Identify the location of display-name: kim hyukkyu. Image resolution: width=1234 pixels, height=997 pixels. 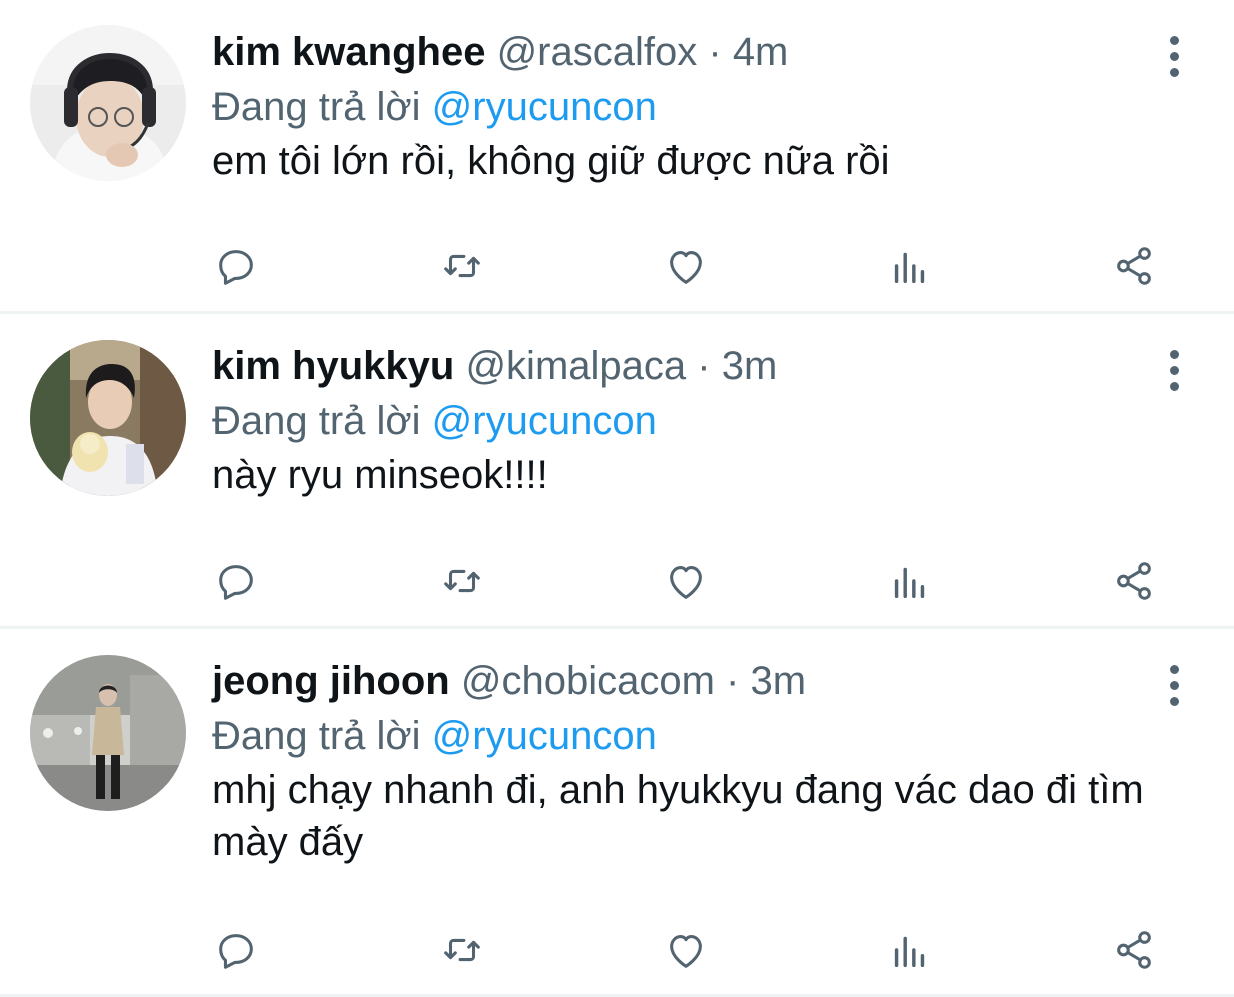
(333, 366).